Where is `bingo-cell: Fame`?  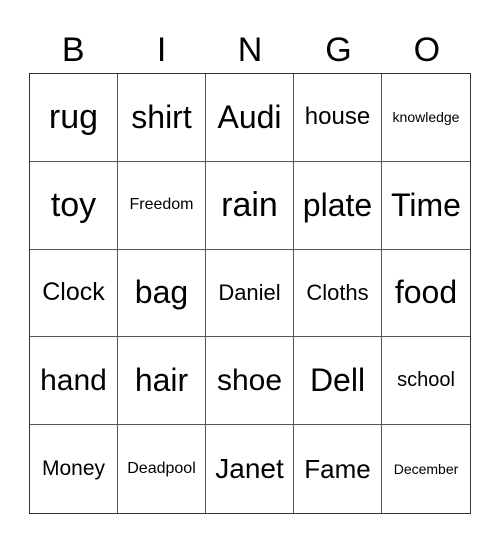 bingo-cell: Fame is located at coordinates (338, 469).